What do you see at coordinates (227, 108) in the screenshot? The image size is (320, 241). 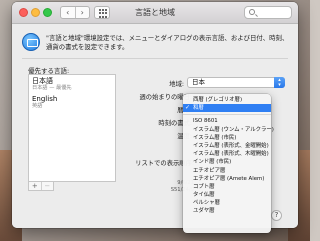 I see `menu-item-japanese: ✓ 和暦` at bounding box center [227, 108].